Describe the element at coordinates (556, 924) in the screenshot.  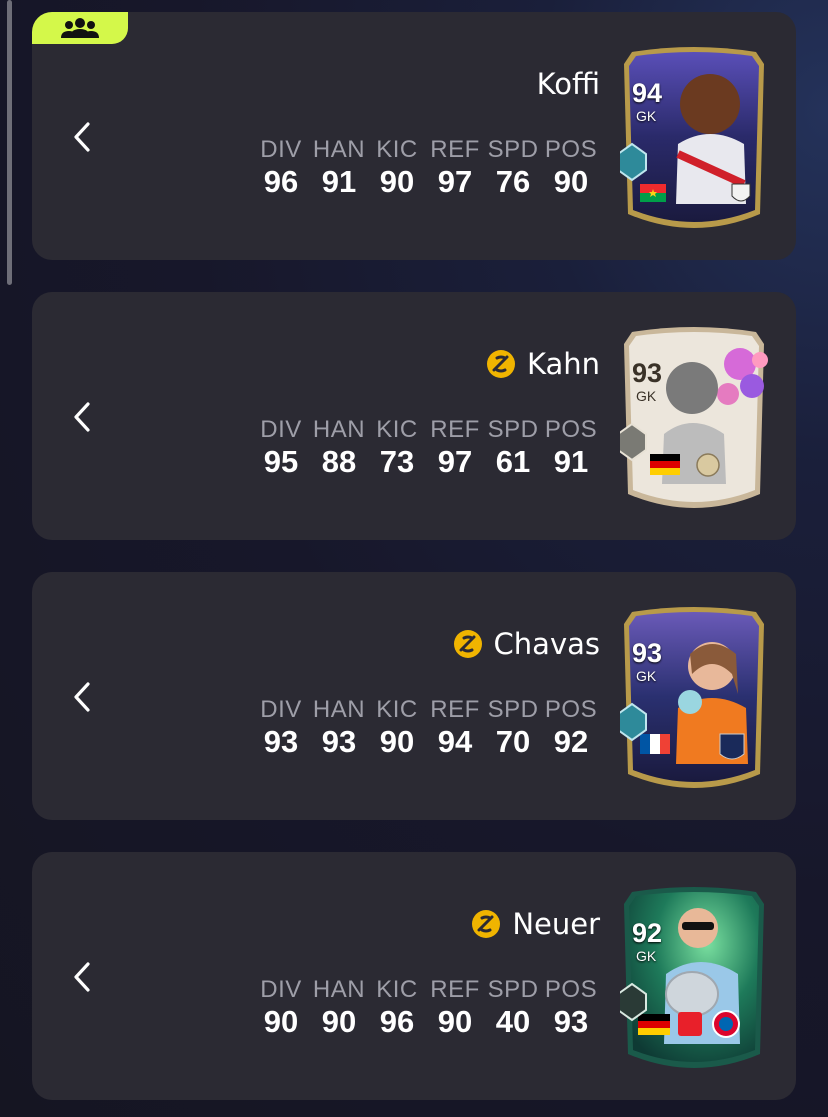
I see `player-name: Neuer` at that location.